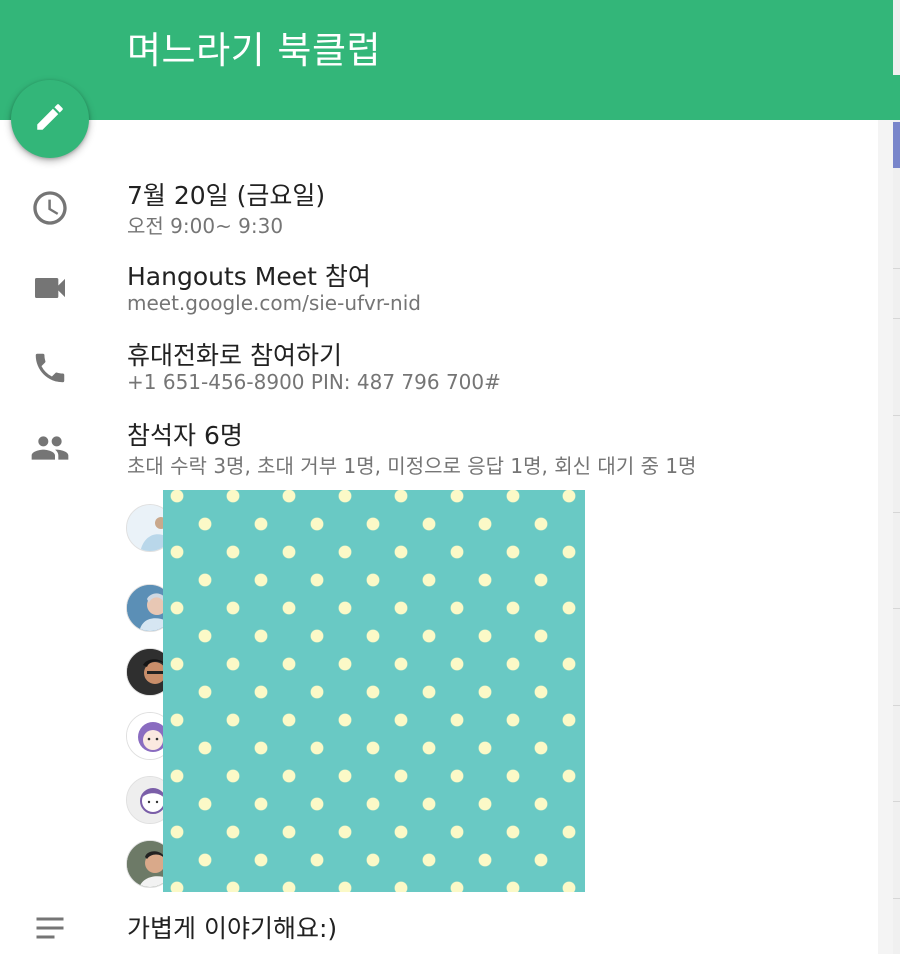  Describe the element at coordinates (205, 226) in the screenshot. I see `event-time: 오전 9:00~ 9:30` at that location.